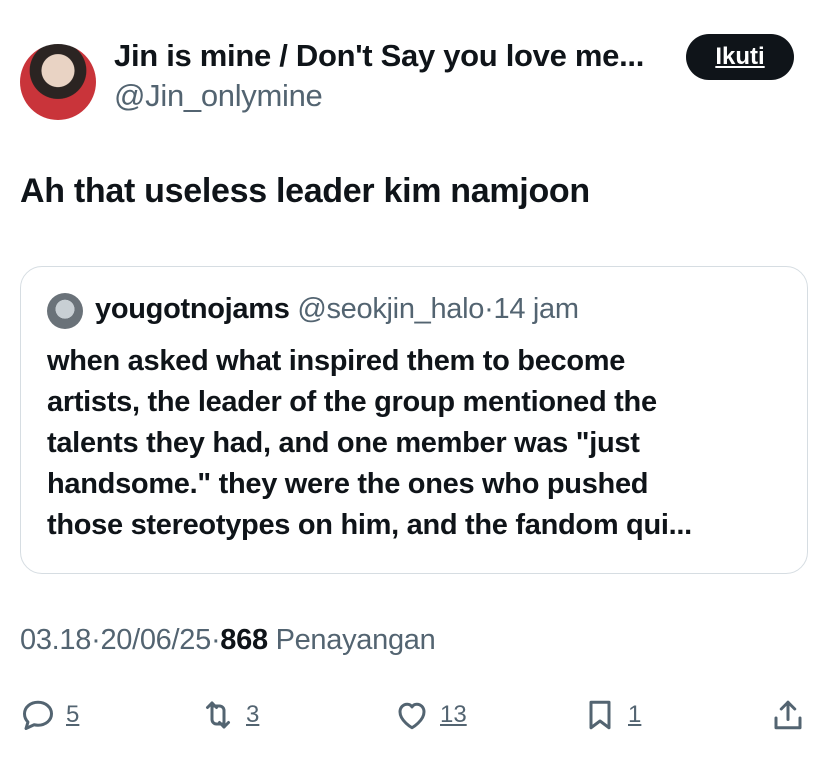 The width and height of the screenshot is (827, 768). Describe the element at coordinates (536, 309) in the screenshot. I see `quoted-tweet-time: 14 jam` at that location.